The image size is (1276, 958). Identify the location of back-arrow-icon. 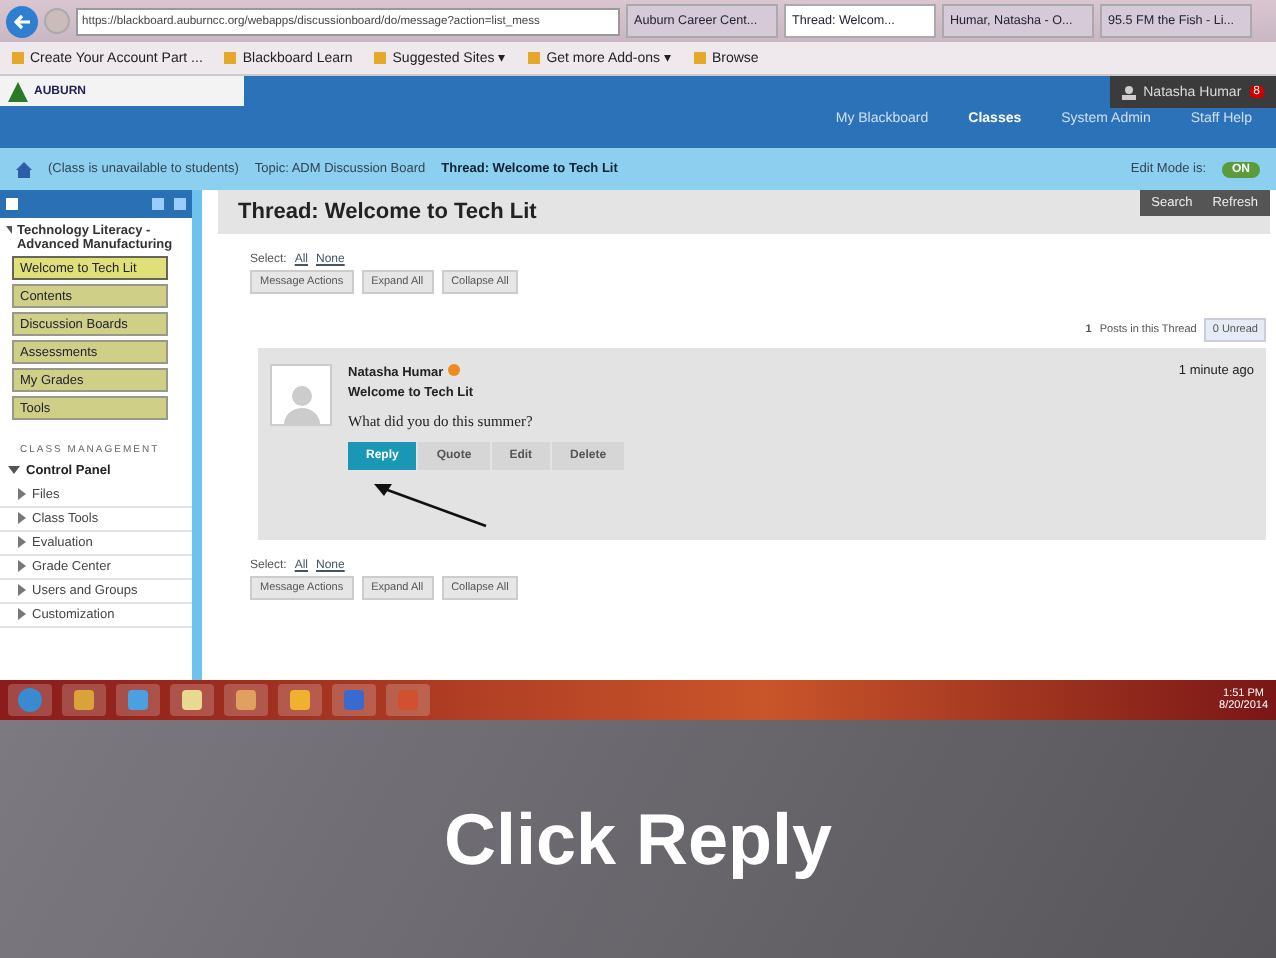
(22, 21).